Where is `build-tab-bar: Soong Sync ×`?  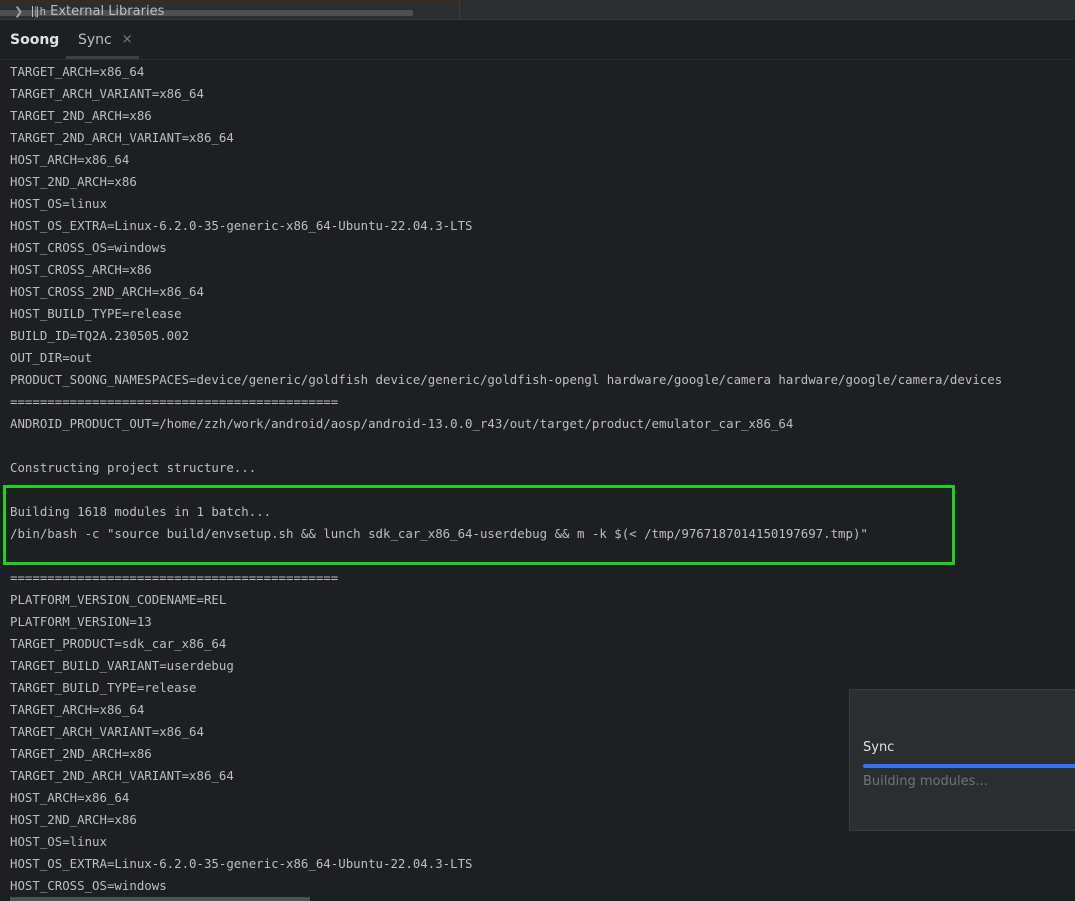 build-tab-bar: Soong Sync × is located at coordinates (537, 40).